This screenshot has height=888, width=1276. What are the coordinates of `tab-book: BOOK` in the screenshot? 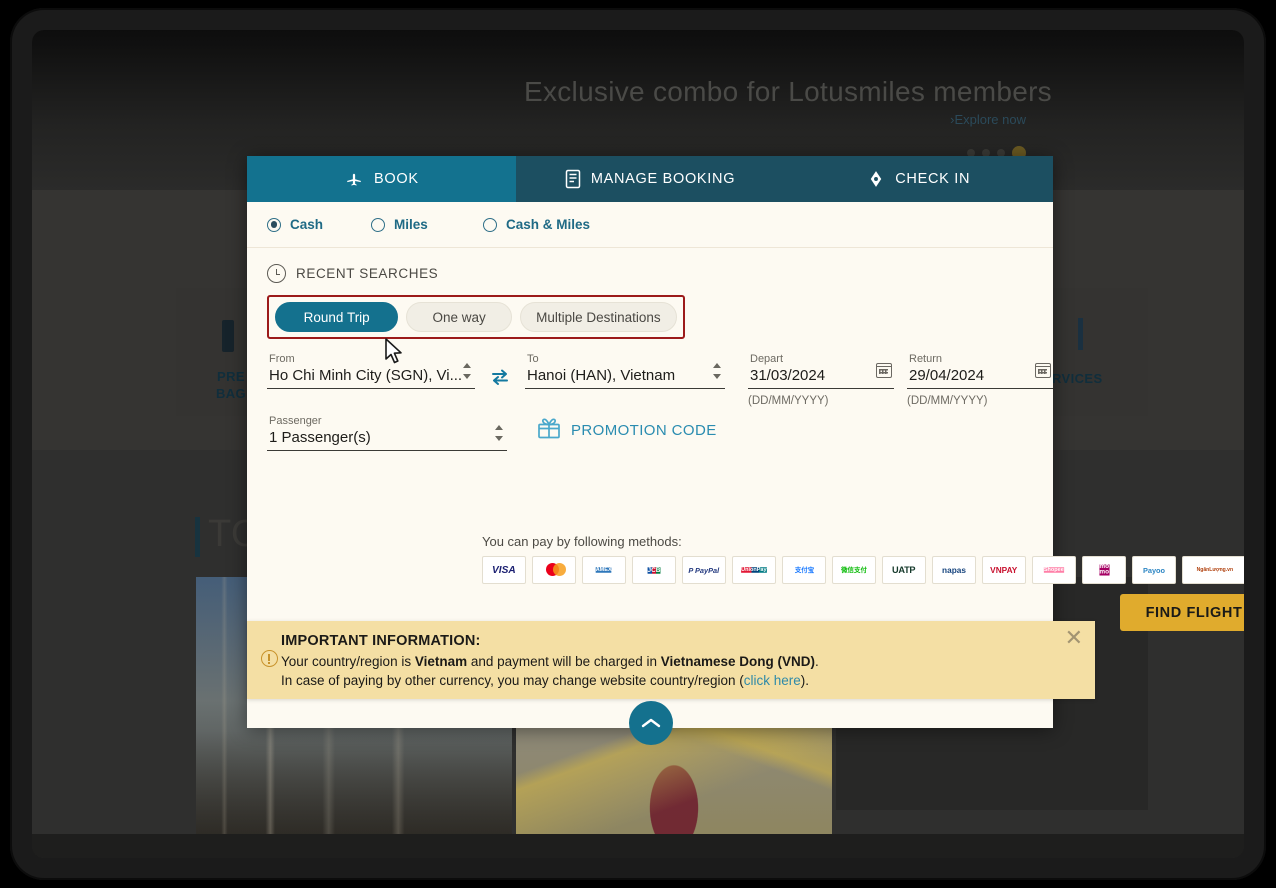 It's located at (381, 179).